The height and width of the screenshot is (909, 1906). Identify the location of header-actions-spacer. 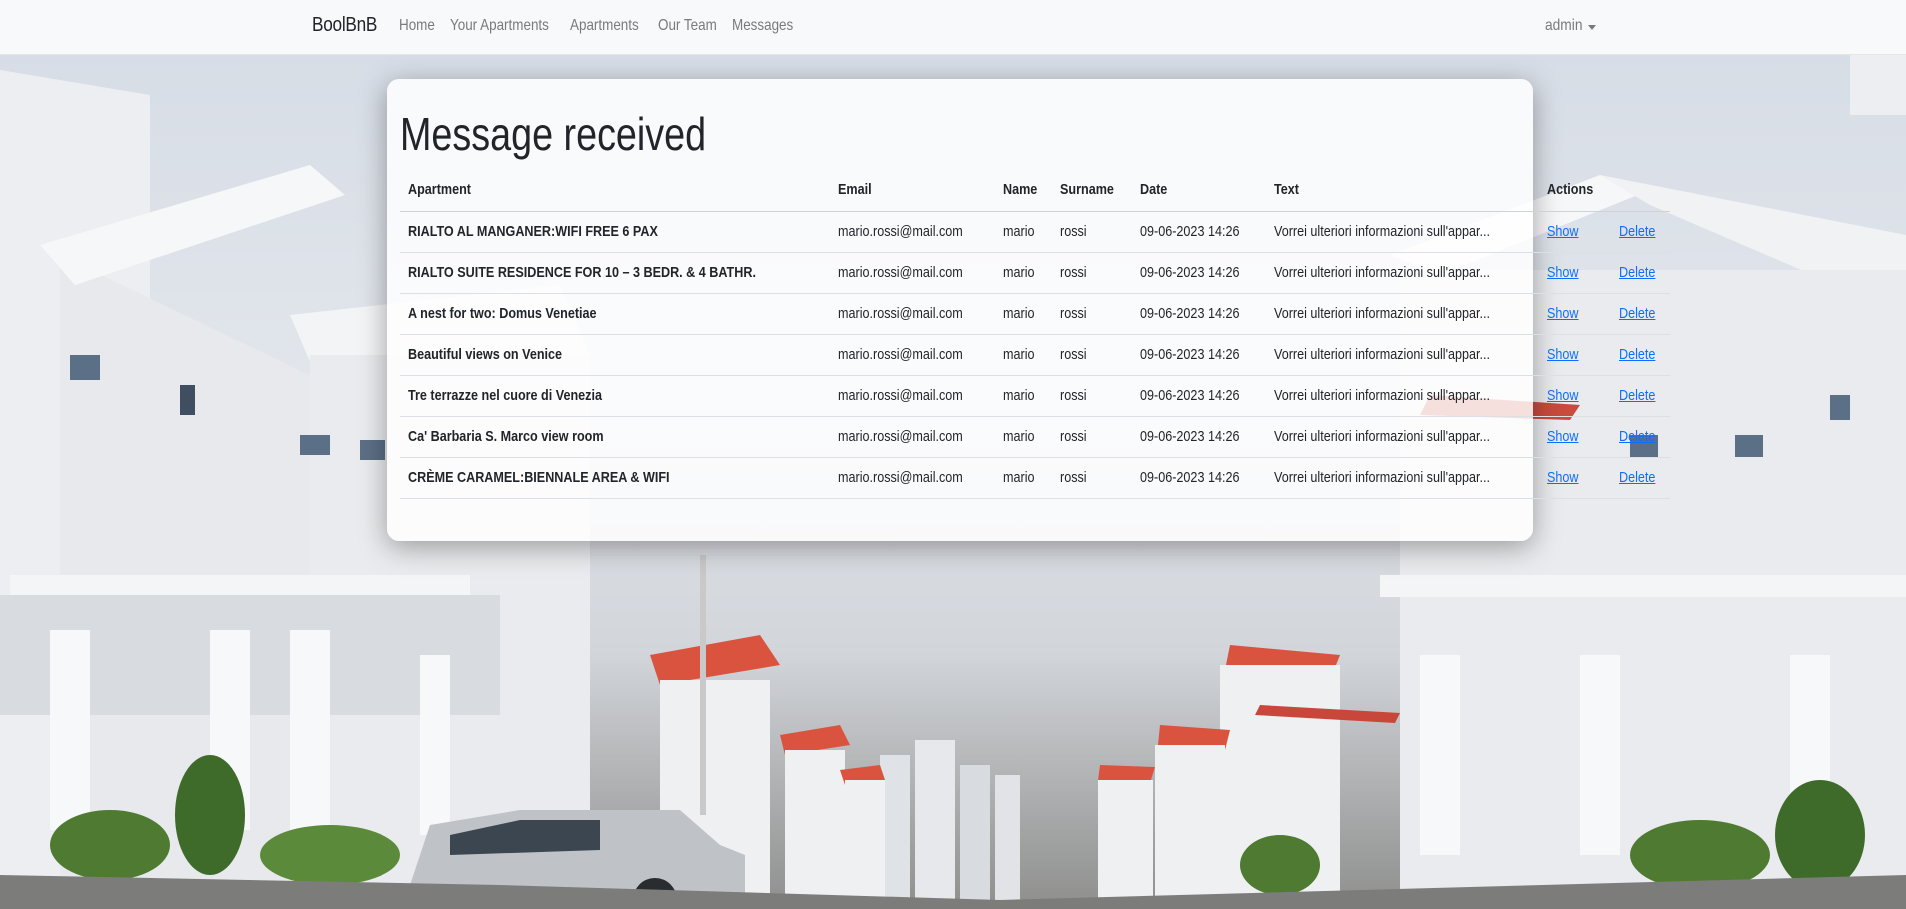
(1640, 190).